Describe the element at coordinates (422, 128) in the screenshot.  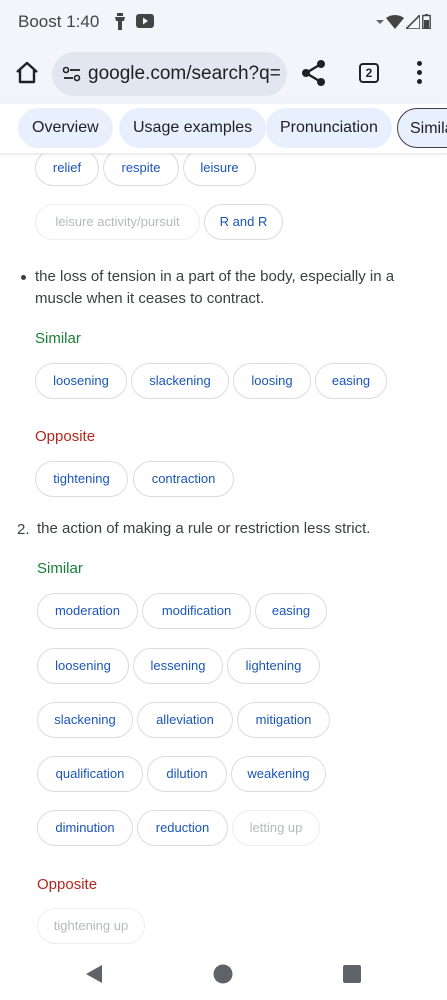
I see `tab-similar: Simila` at that location.